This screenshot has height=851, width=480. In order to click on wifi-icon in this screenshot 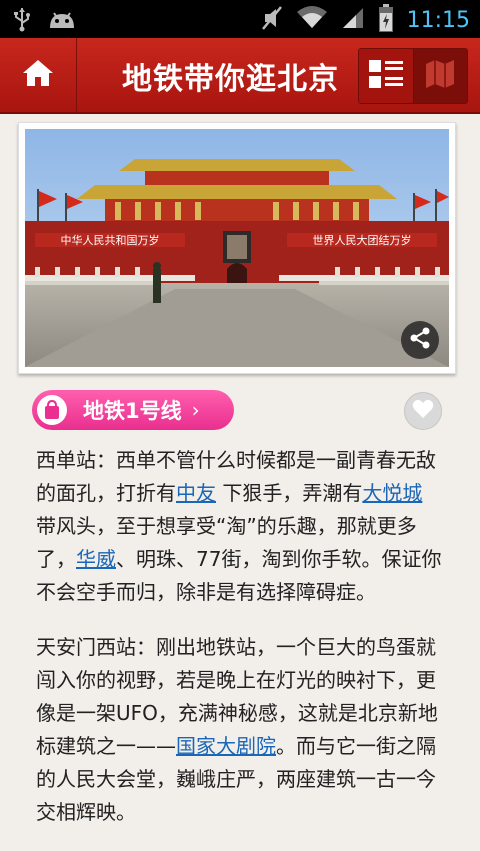, I will do `click(311, 20)`.